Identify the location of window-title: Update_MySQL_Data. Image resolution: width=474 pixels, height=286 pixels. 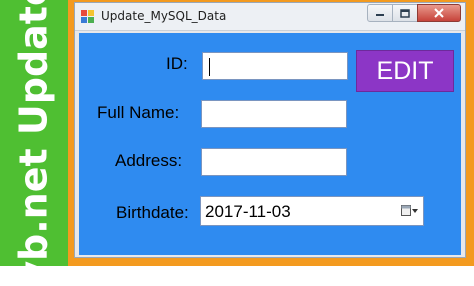
(164, 16).